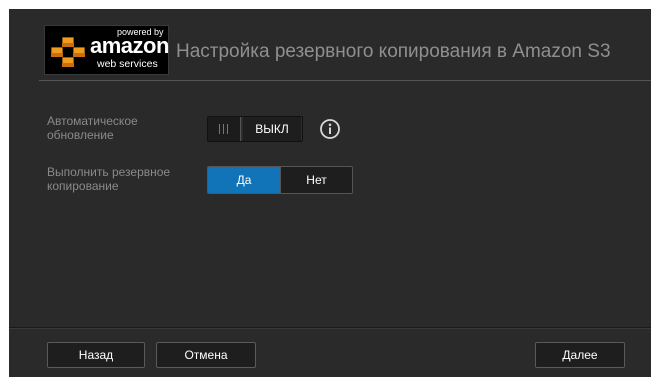  What do you see at coordinates (330, 328) in the screenshot?
I see `footer-divider-highlight` at bounding box center [330, 328].